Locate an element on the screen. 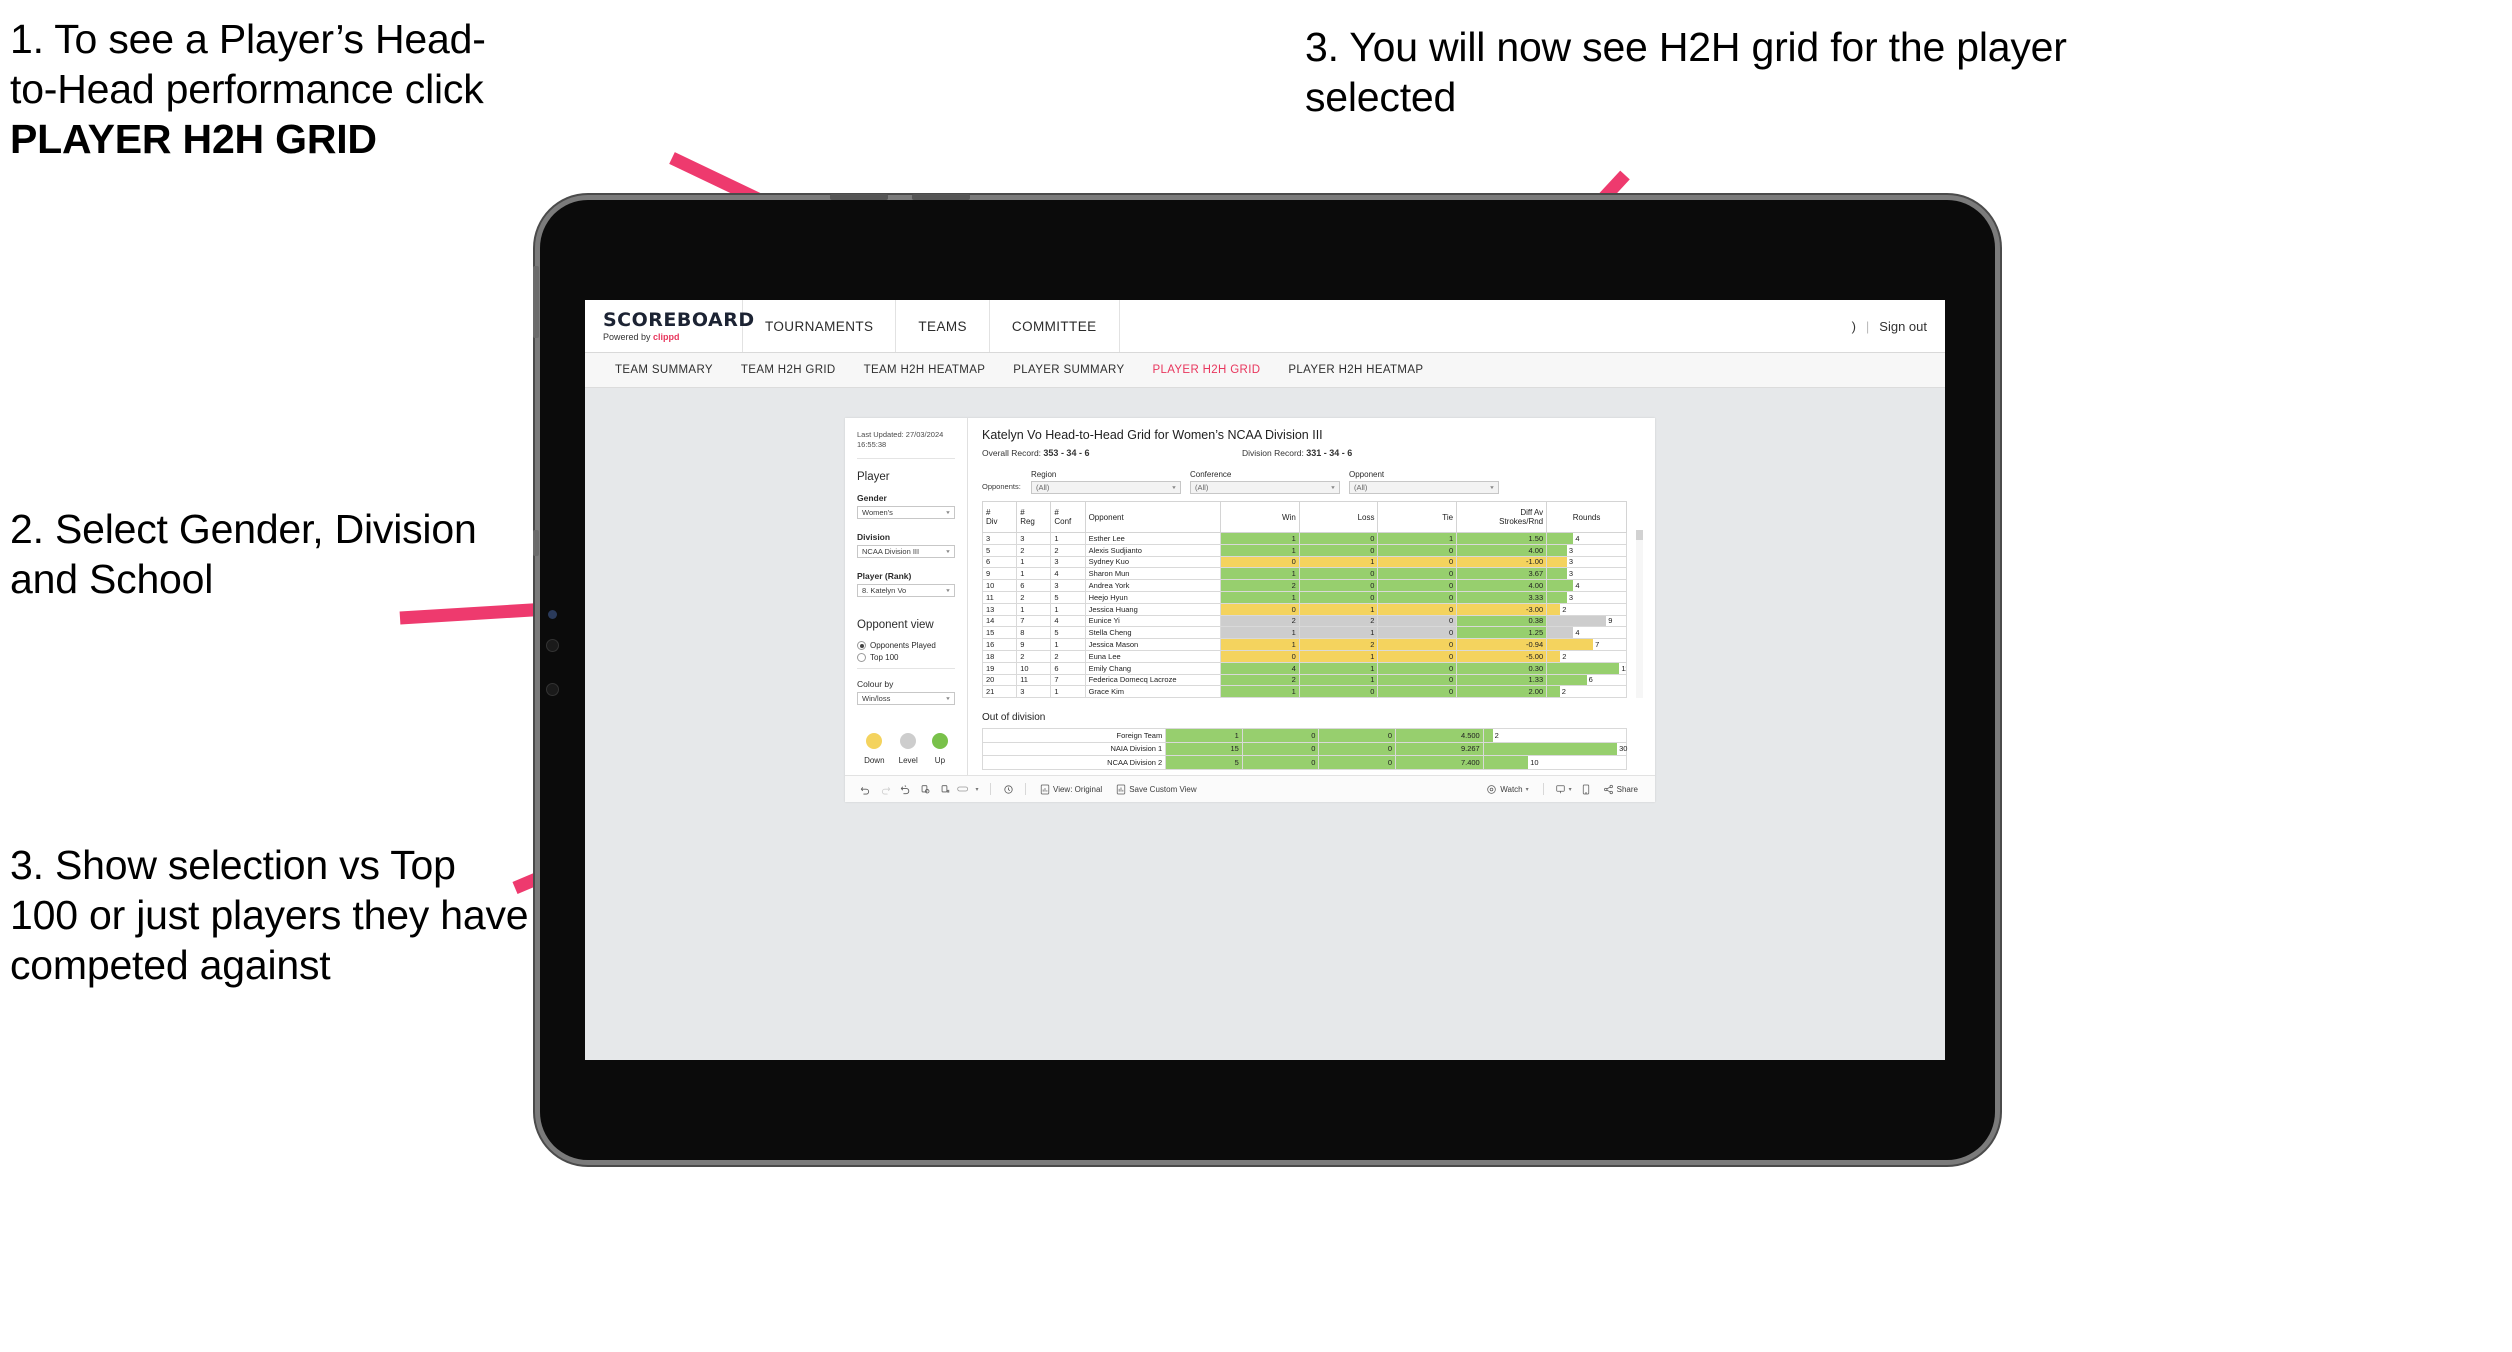  table-row: 10 6 3 Andrea York 2 0 0 4.00 4 is located at coordinates (1304, 585).